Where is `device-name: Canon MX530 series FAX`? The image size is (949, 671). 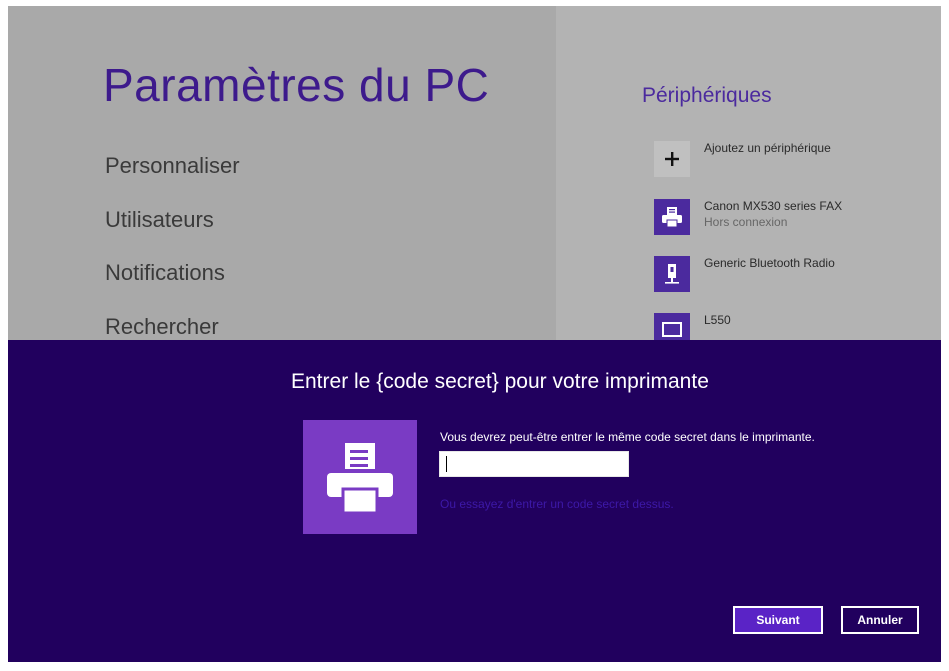 device-name: Canon MX530 series FAX is located at coordinates (773, 206).